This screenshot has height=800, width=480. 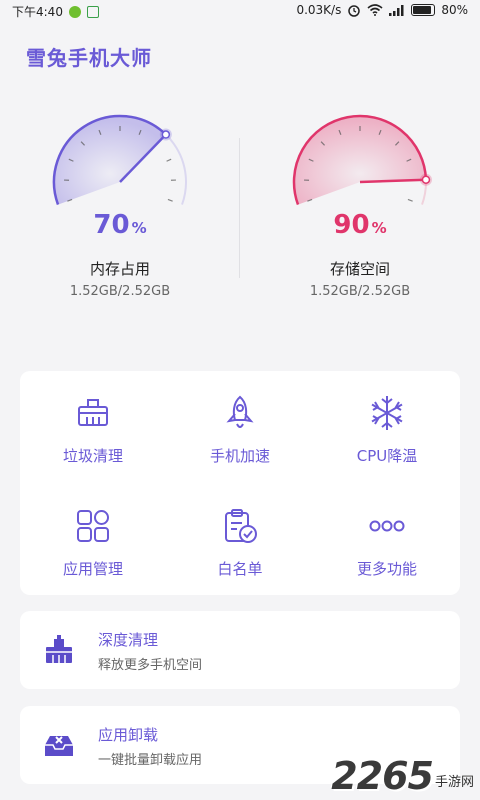 What do you see at coordinates (59, 649) in the screenshot?
I see `deep-clean-icon` at bounding box center [59, 649].